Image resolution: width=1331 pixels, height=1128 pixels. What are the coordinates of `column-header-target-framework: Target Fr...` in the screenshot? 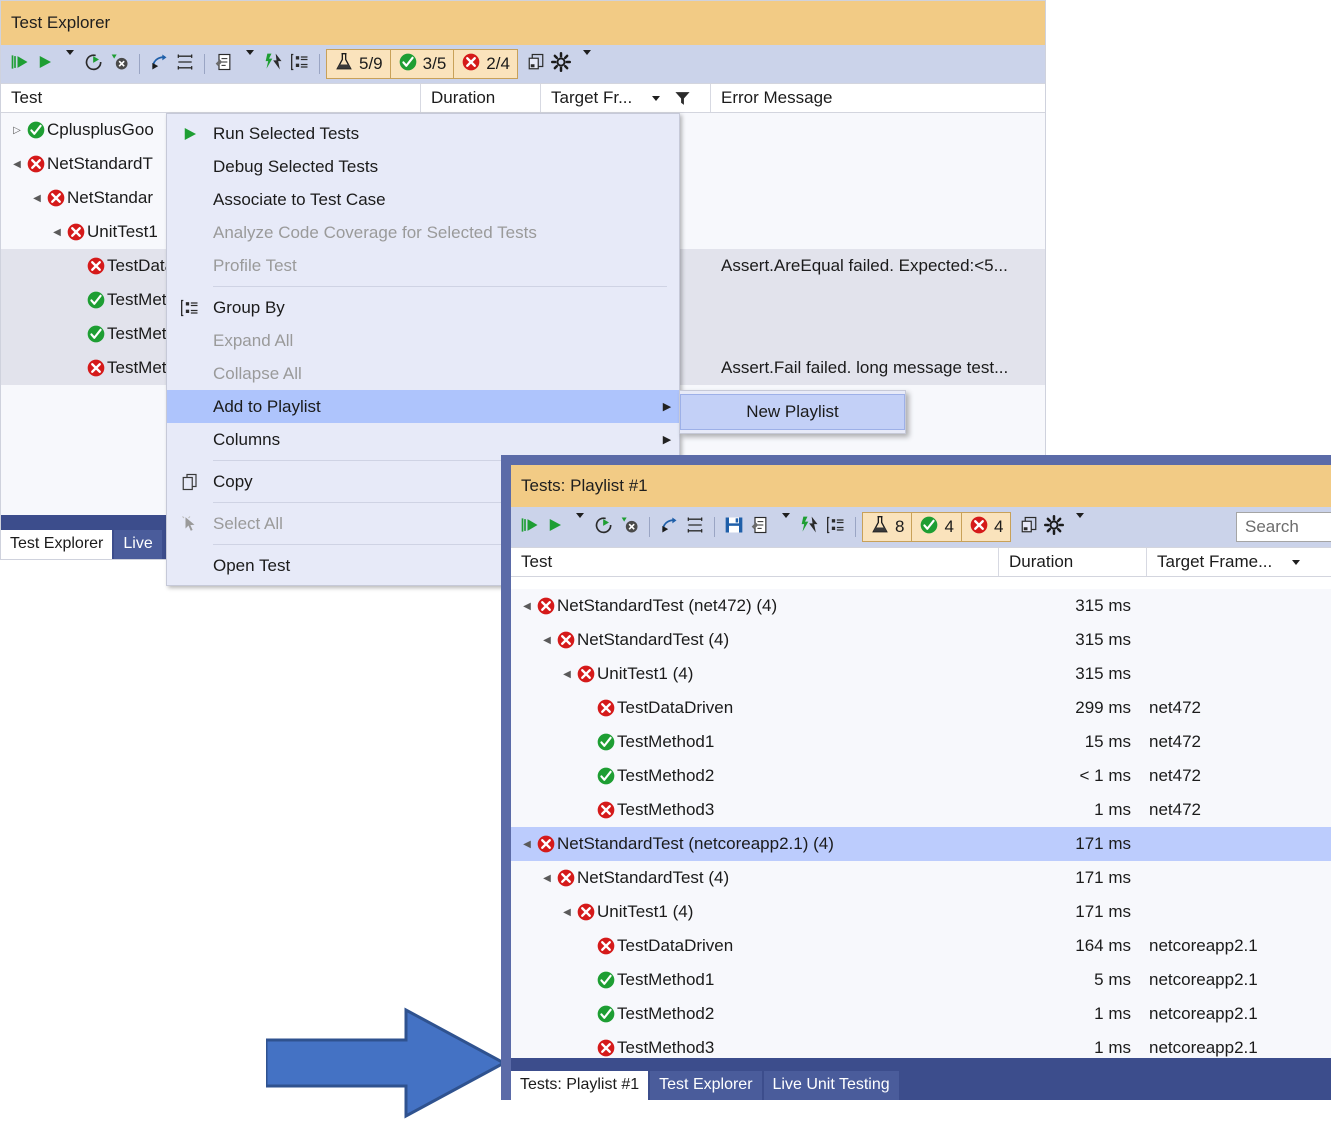 It's located at (626, 98).